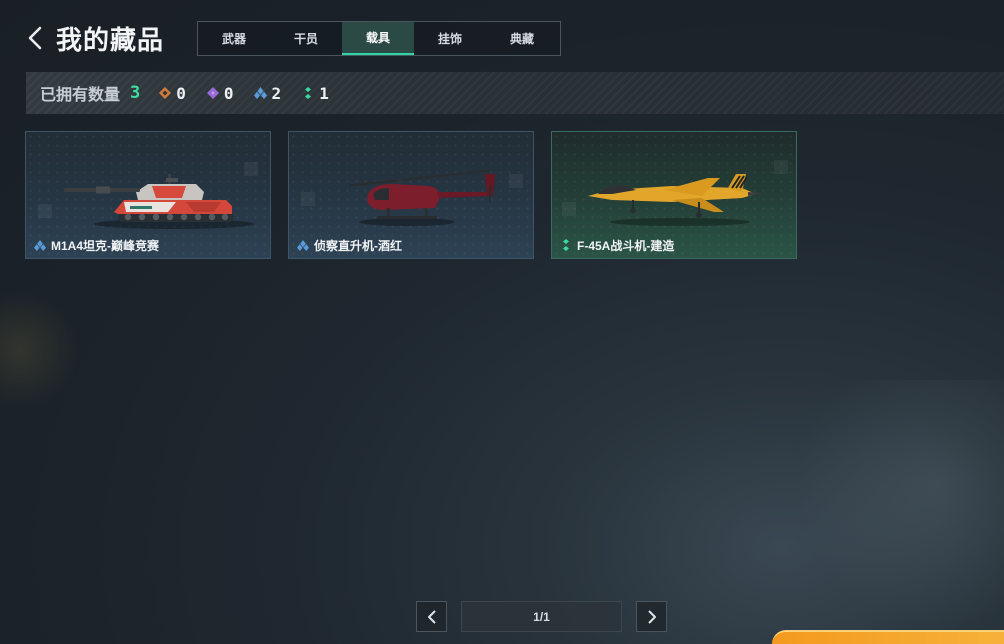  Describe the element at coordinates (888, 637) in the screenshot. I see `corner-action-button` at that location.